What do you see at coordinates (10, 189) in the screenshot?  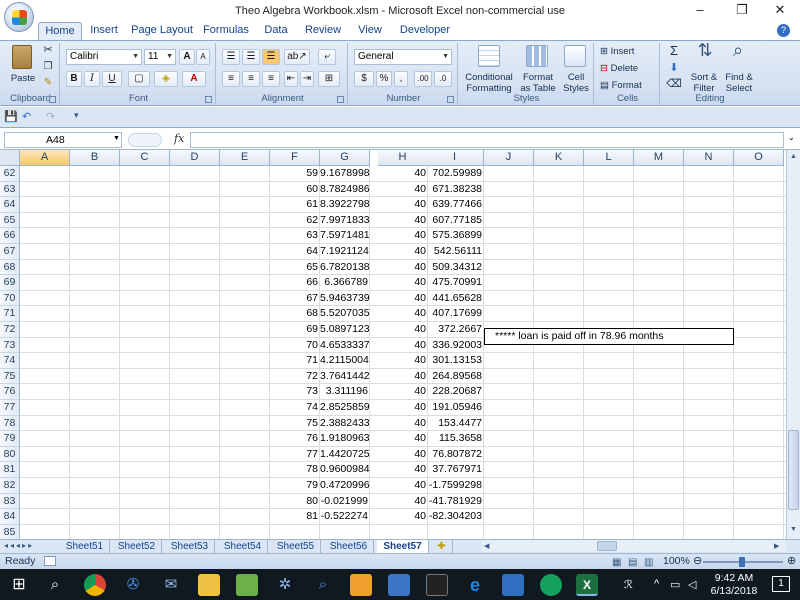 I see `row-header: 63` at bounding box center [10, 189].